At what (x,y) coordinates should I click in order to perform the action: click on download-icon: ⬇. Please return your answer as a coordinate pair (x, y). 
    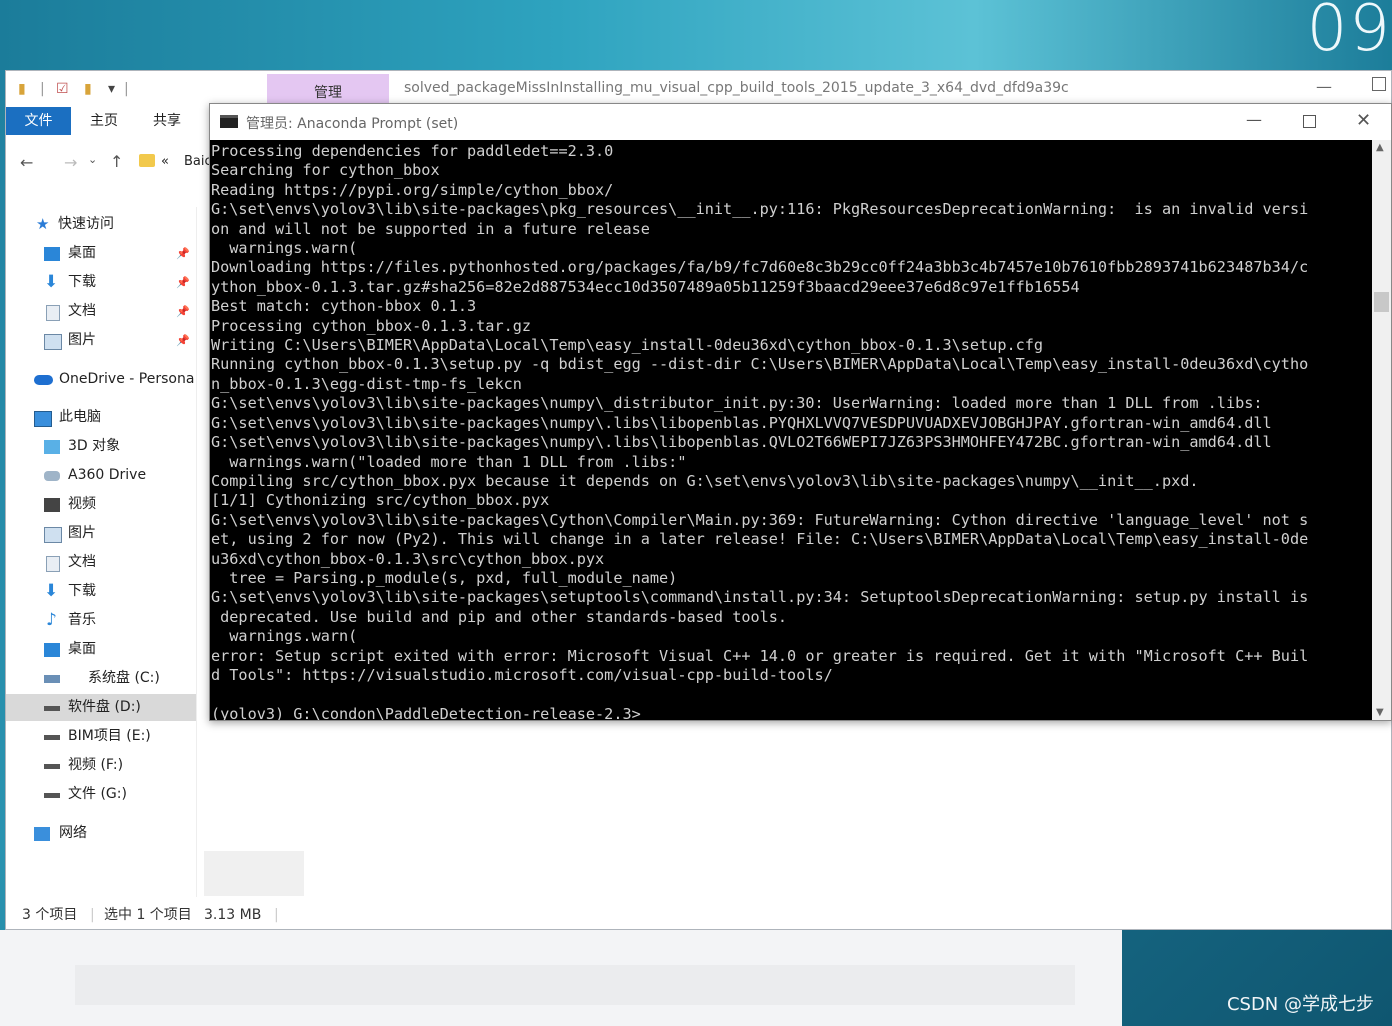
    Looking at the image, I should click on (51, 282).